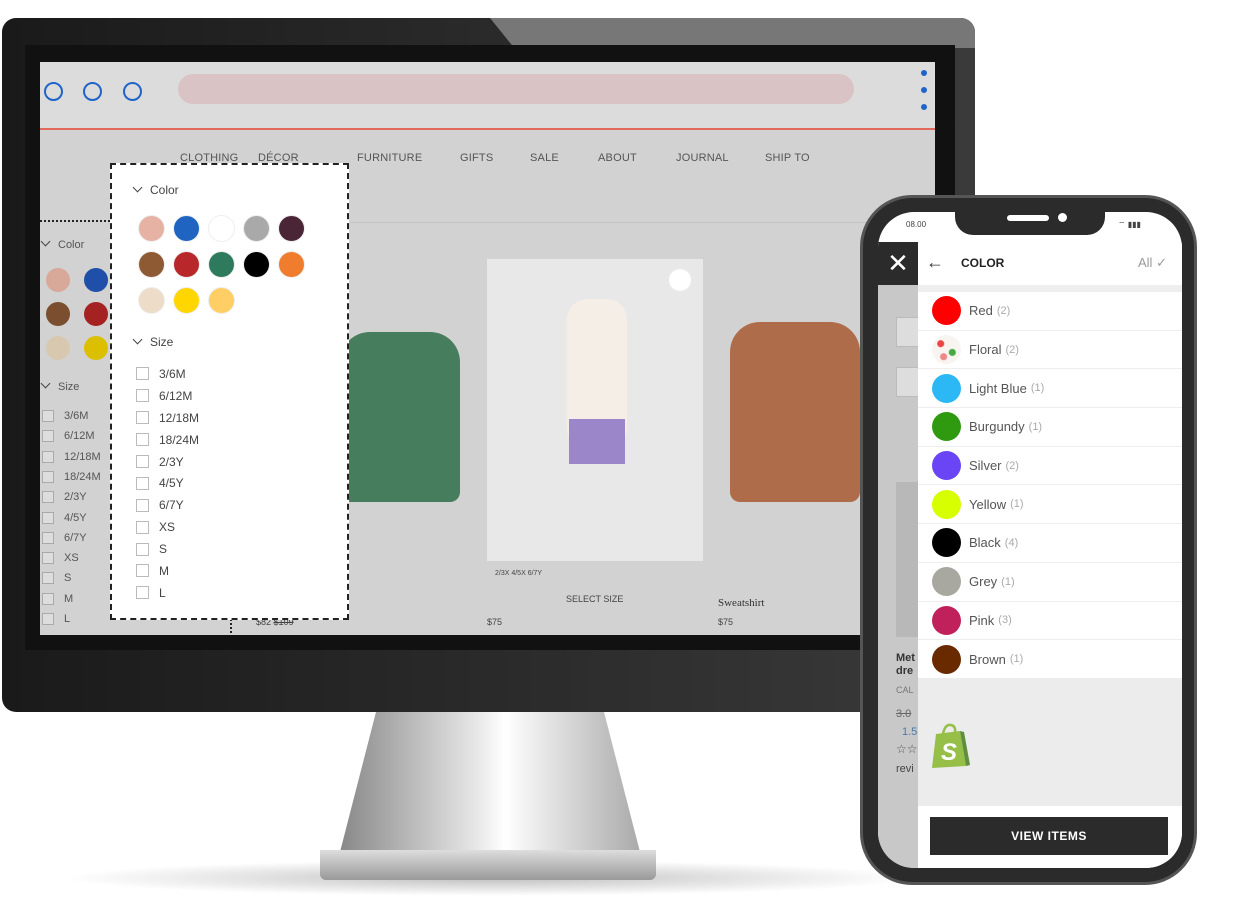 The height and width of the screenshot is (900, 1248). Describe the element at coordinates (62, 243) in the screenshot. I see `sidebar-color-heading: Color` at that location.